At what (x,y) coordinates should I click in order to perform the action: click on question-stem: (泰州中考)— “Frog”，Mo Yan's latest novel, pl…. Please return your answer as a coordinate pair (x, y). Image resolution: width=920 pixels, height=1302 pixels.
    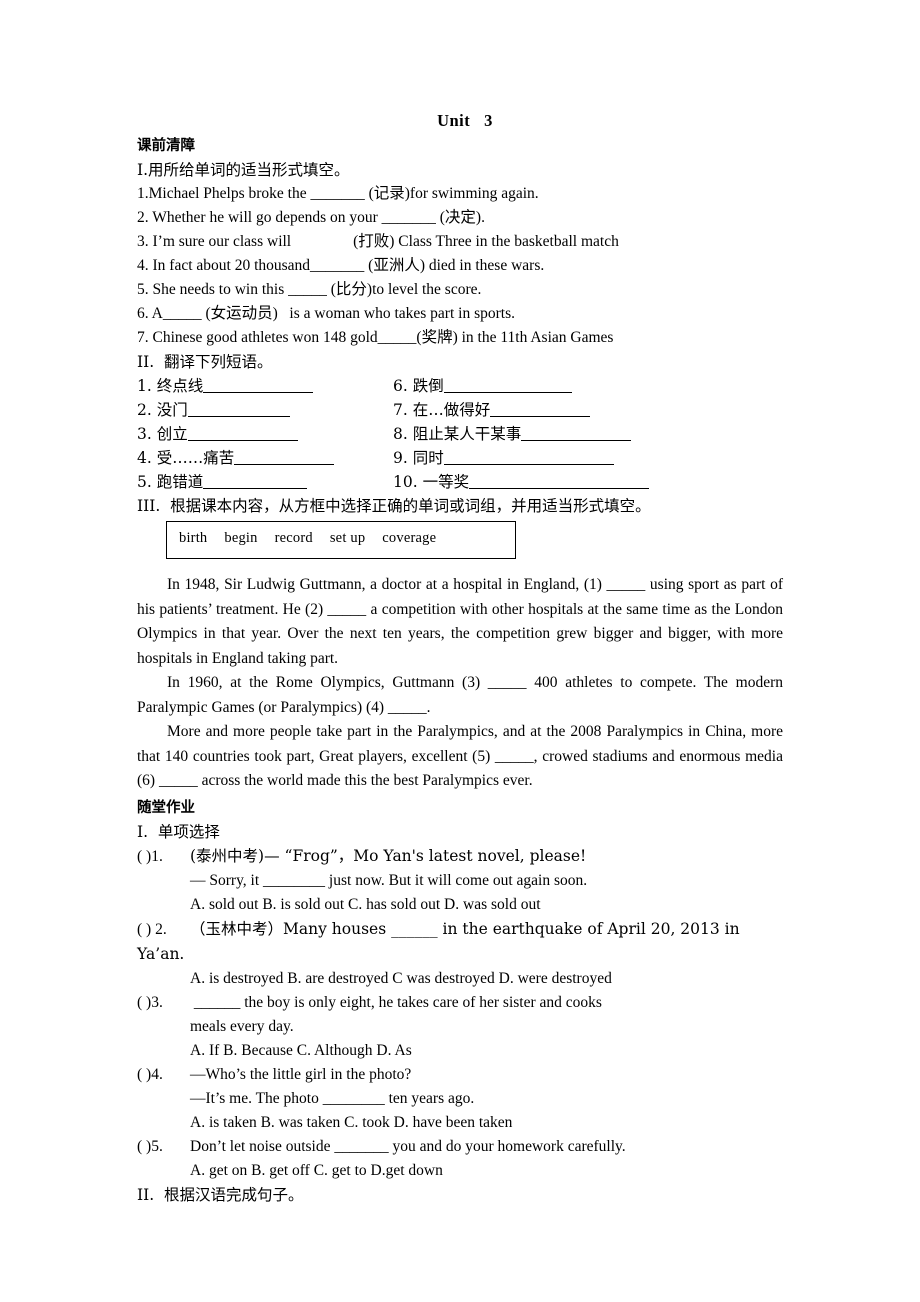
    Looking at the image, I should click on (388, 855).